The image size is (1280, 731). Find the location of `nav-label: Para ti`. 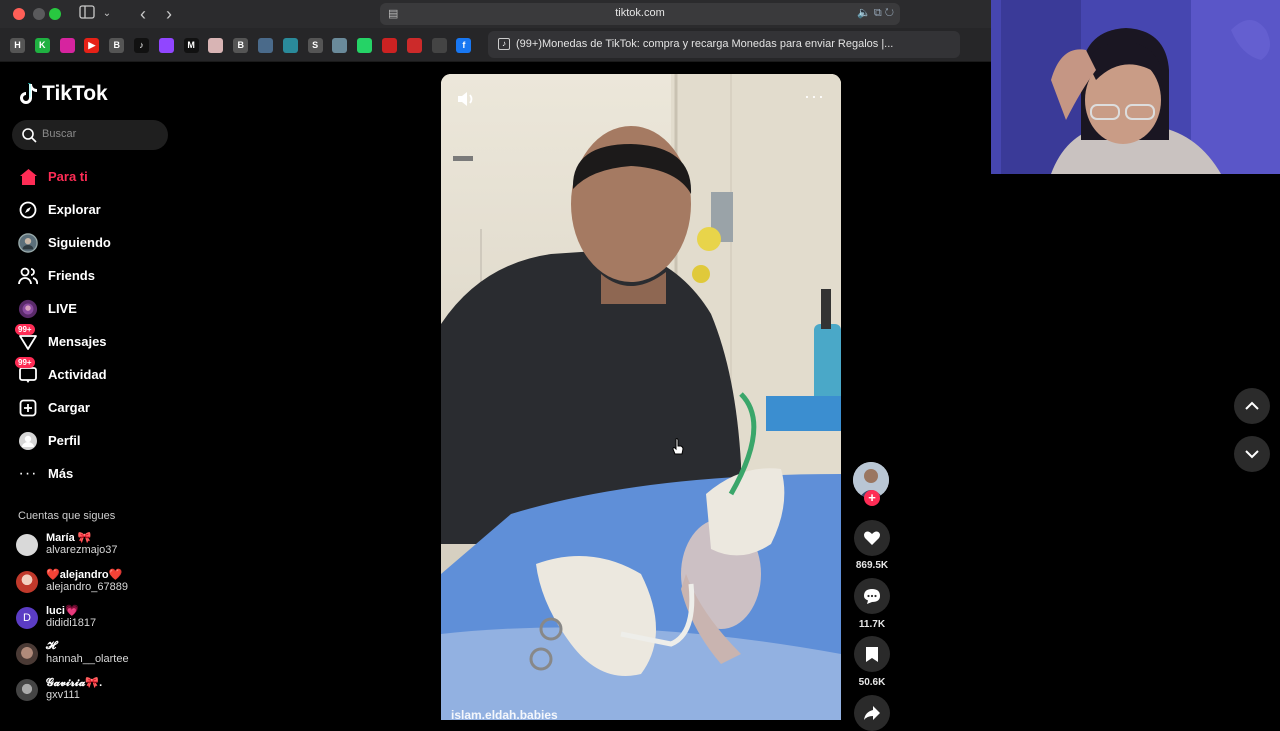

nav-label: Para ti is located at coordinates (68, 176).